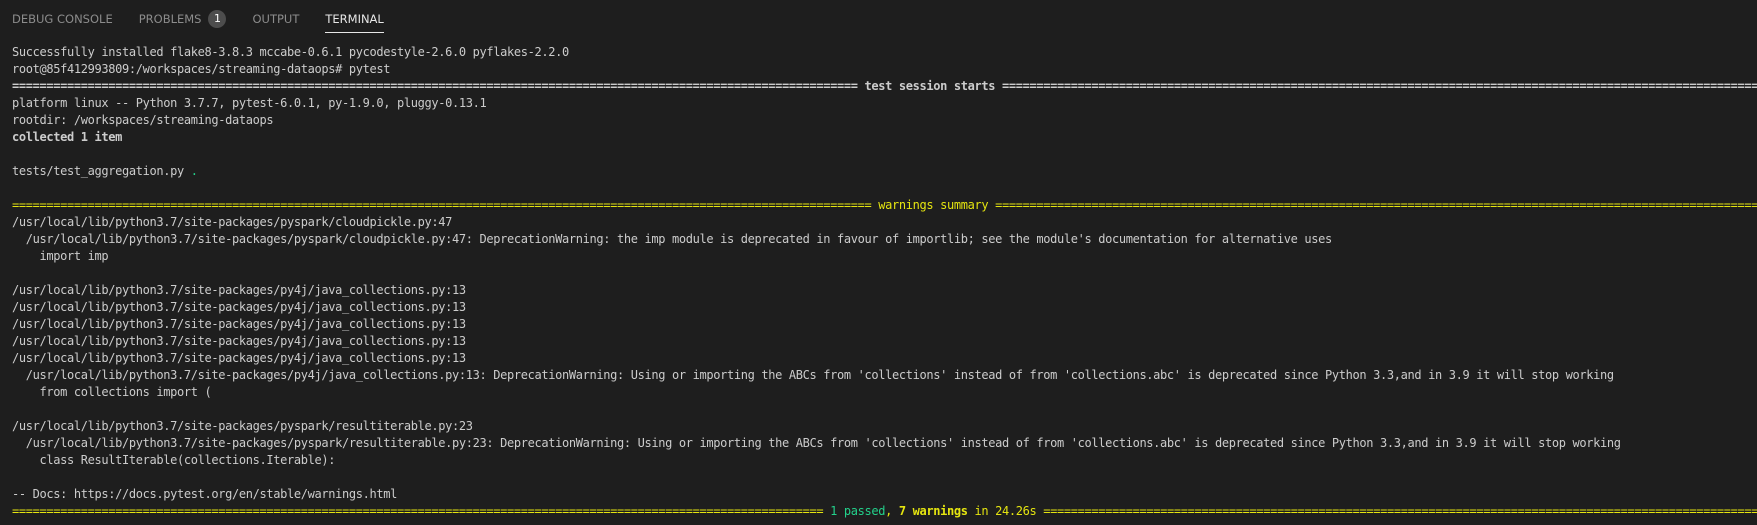 Image resolution: width=1757 pixels, height=525 pixels. I want to click on tab-terminal: TERMINAL, so click(354, 22).